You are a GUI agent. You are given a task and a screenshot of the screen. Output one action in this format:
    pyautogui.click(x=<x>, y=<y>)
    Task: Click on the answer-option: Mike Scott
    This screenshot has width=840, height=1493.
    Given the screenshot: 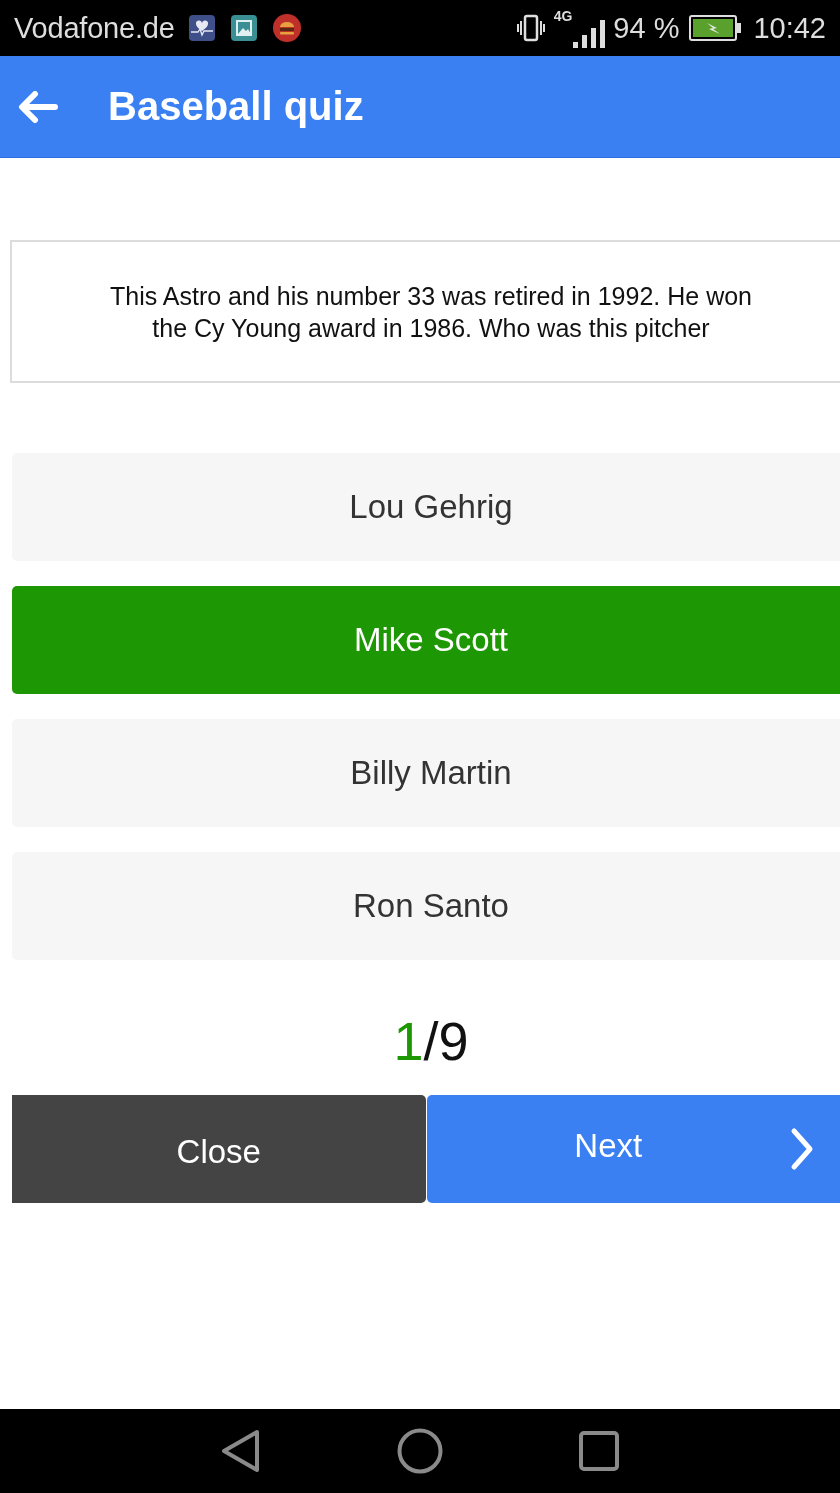 What is the action you would take?
    pyautogui.click(x=426, y=640)
    